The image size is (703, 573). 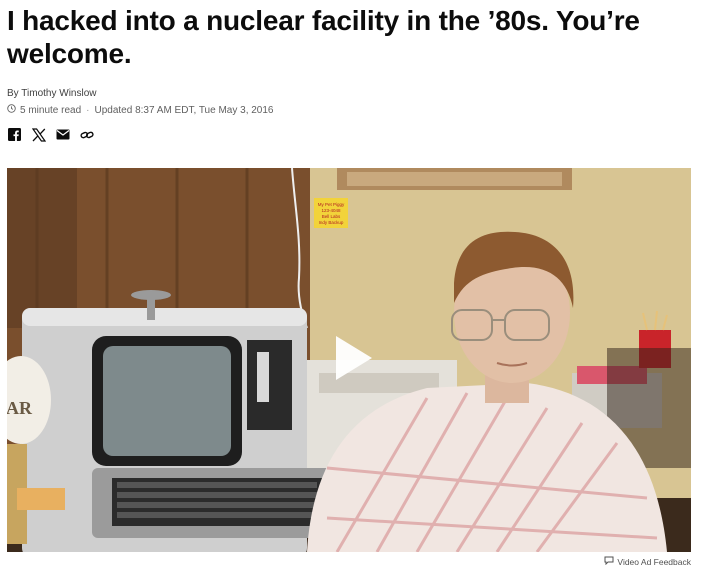 I want to click on clock-icon, so click(x=11, y=110).